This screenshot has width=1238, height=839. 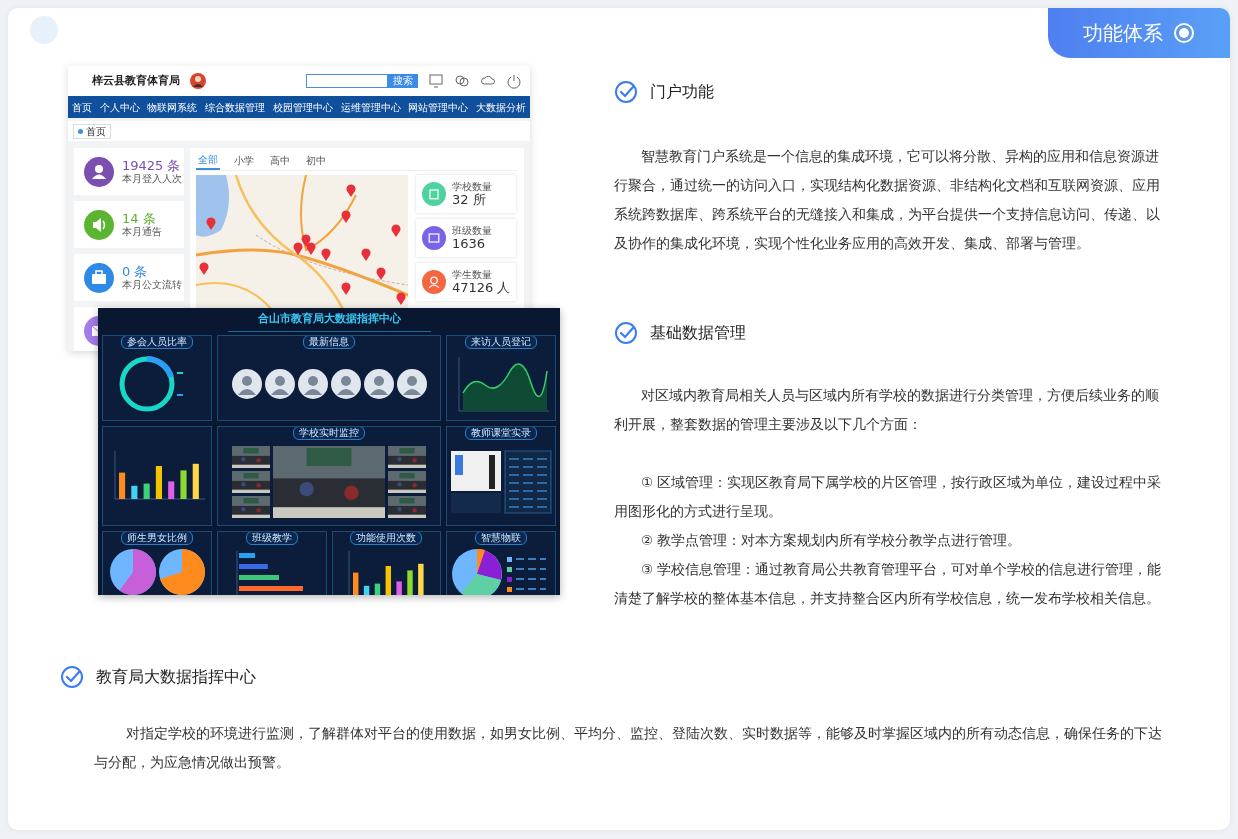 I want to click on paragraph: 对指定学校的环境进行监测，了解群体对平台的使用数据，如男女比例、平均分、监控、登陆次数、实时数据等，能够及时掌握区域内的所有动态信息，确保任务的下达与分配，为应急情况做出预警。, so click(x=628, y=748).